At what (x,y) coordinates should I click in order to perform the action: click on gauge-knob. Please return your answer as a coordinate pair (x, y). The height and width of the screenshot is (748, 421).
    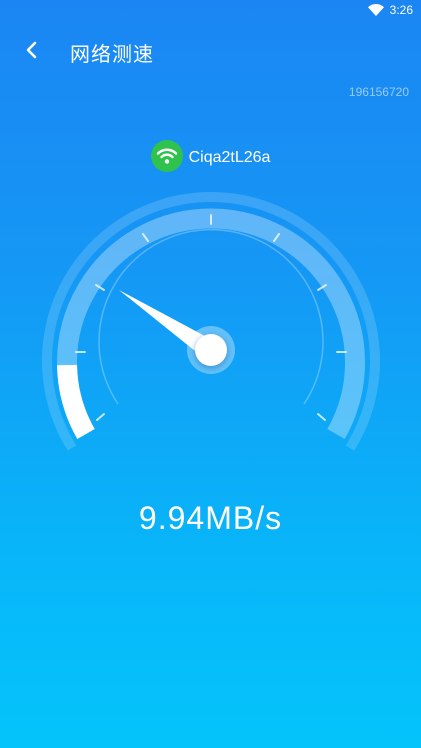
    Looking at the image, I should click on (211, 350).